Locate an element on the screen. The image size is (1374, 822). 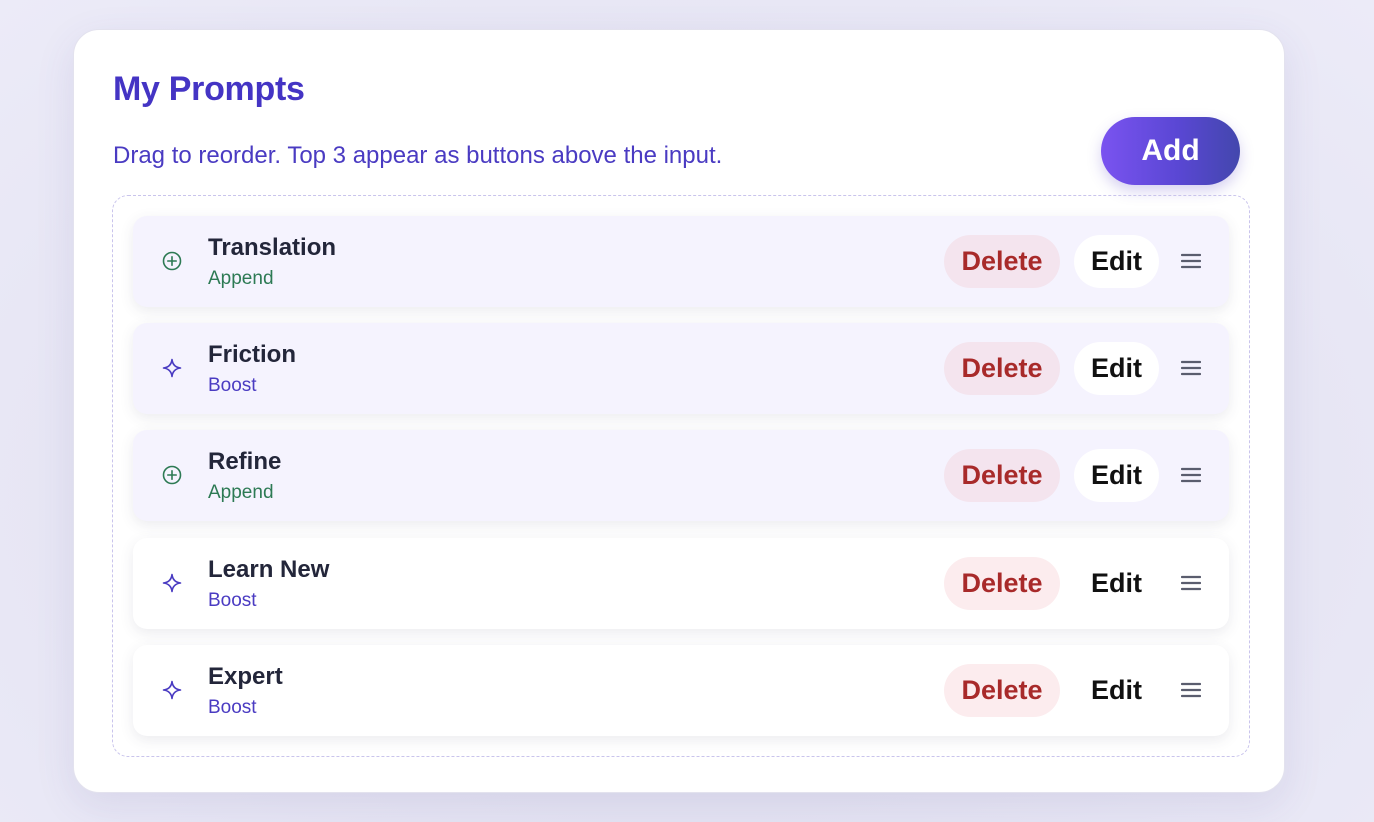
page-title: My Prompts is located at coordinates (209, 89).